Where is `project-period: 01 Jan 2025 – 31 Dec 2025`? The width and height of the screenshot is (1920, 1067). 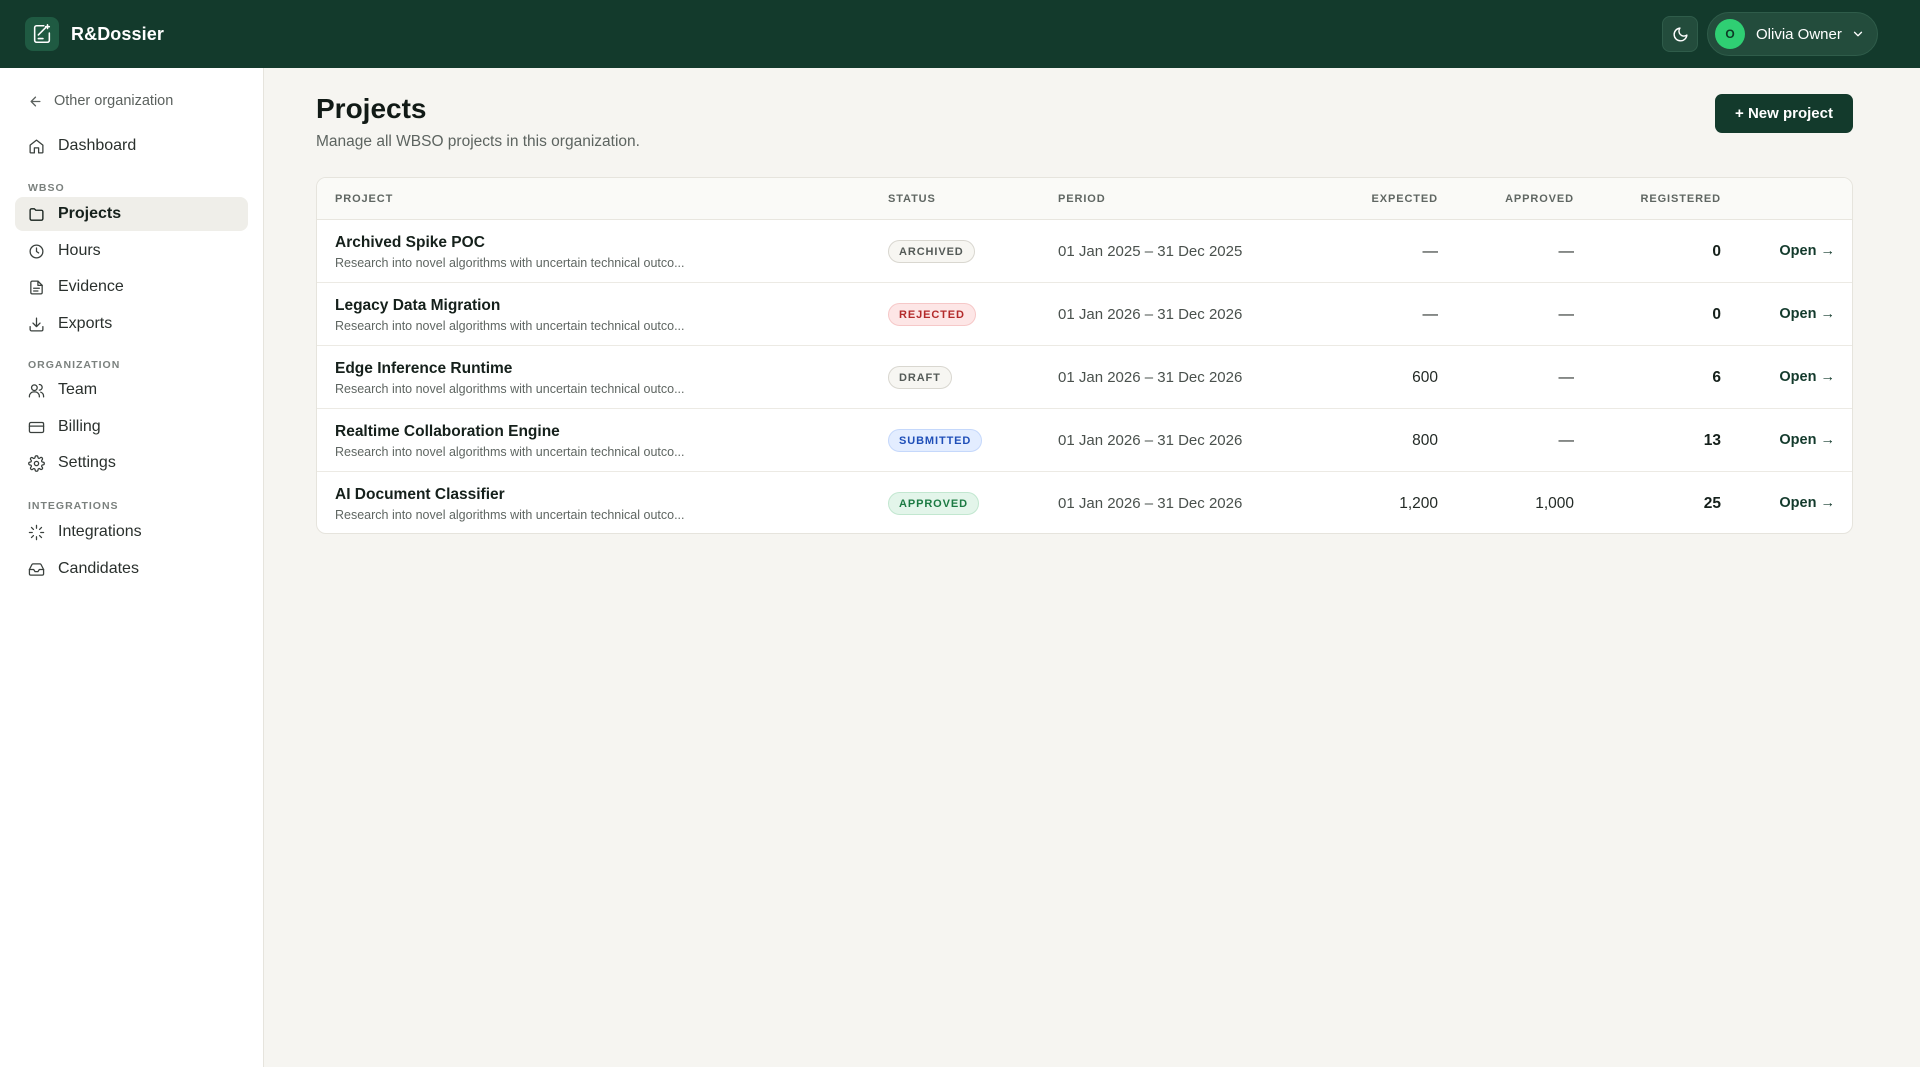 project-period: 01 Jan 2025 – 31 Dec 2025 is located at coordinates (1150, 251).